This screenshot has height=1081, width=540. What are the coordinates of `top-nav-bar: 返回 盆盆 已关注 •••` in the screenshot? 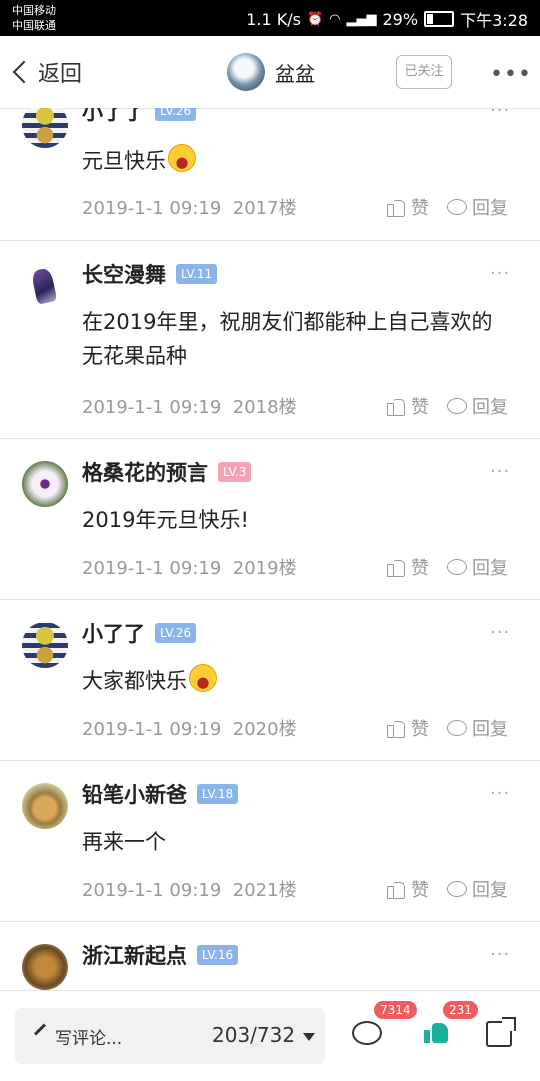 It's located at (270, 72).